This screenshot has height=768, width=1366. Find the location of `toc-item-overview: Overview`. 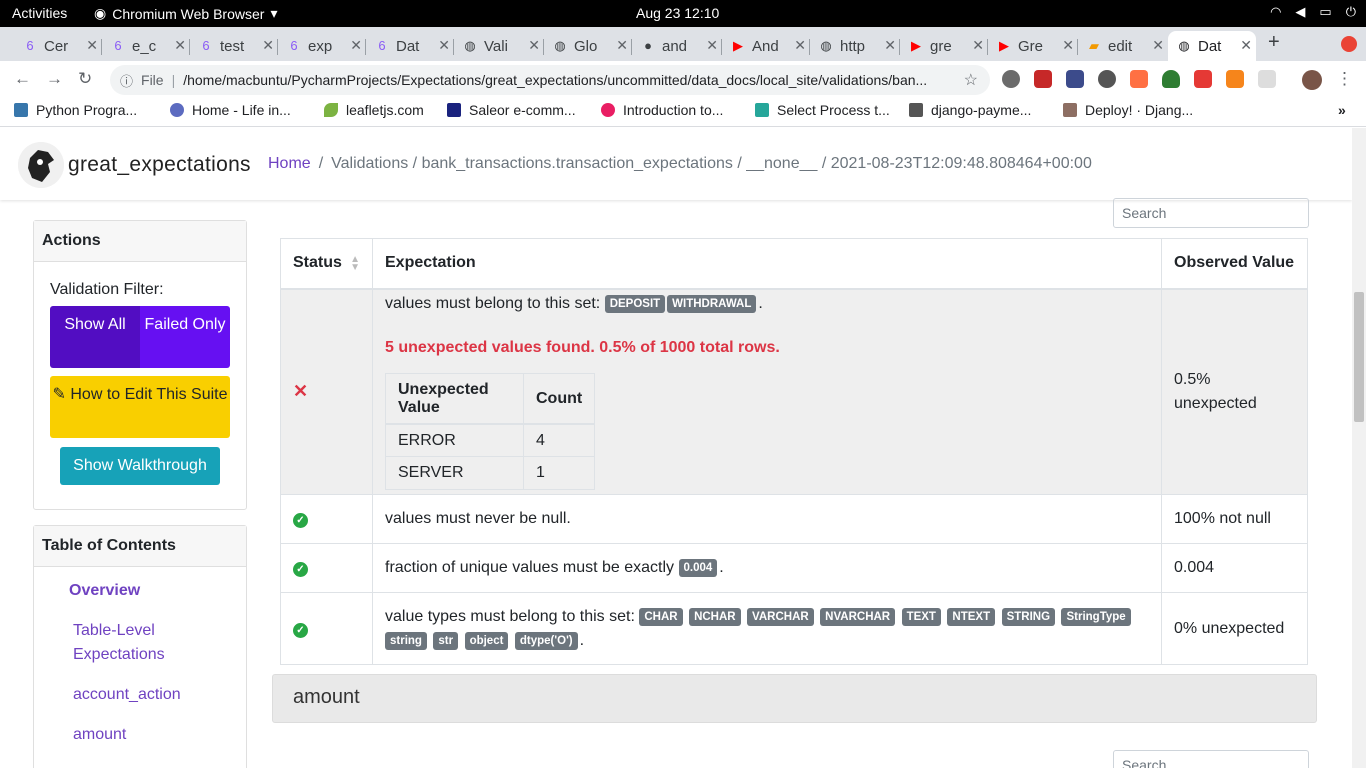

toc-item-overview: Overview is located at coordinates (104, 591).